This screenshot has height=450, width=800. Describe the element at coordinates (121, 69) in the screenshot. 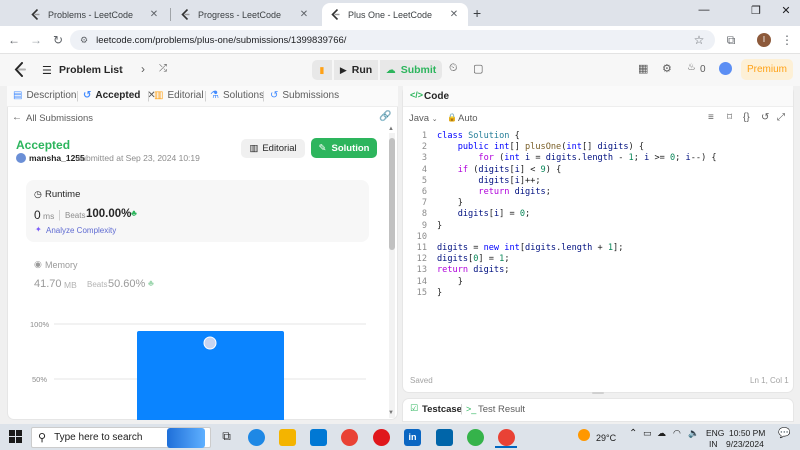

I see `prev-problem-icon: ‹` at that location.